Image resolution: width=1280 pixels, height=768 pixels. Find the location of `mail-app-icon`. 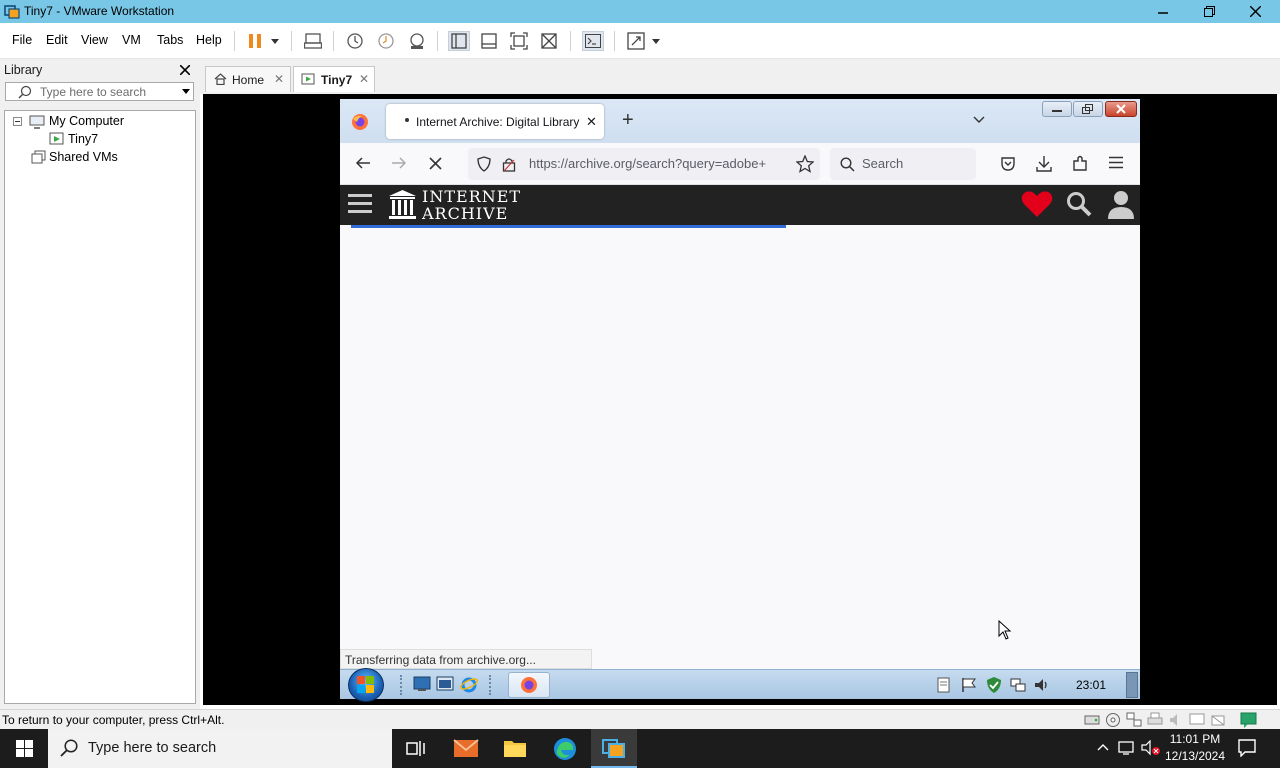

mail-app-icon is located at coordinates (466, 748).